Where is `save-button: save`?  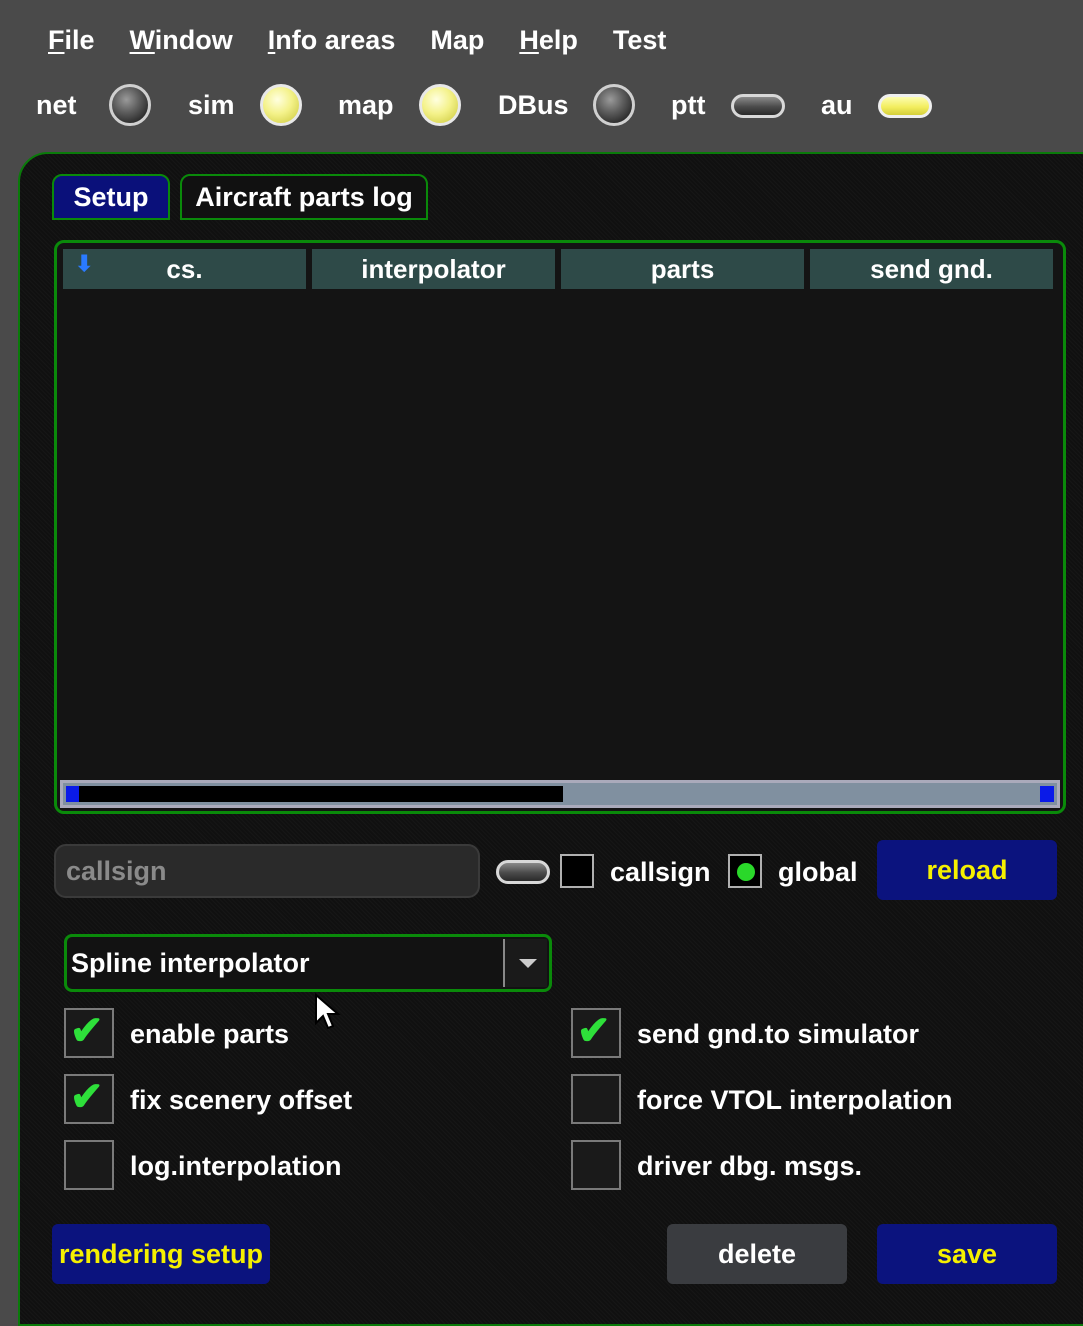 save-button: save is located at coordinates (967, 1254).